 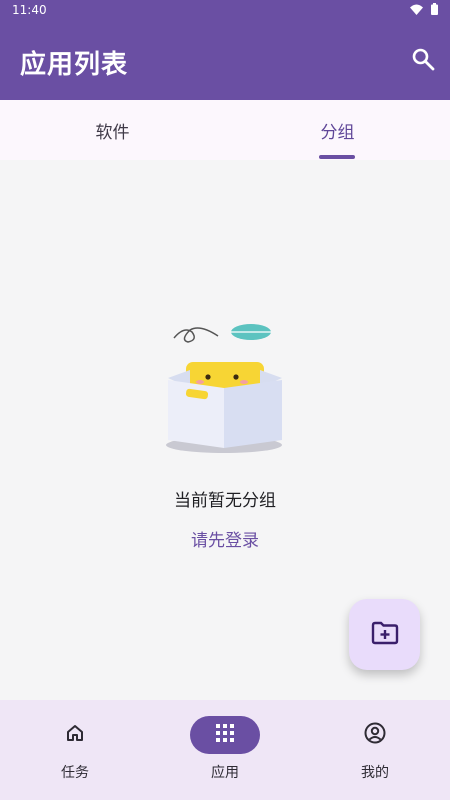 I want to click on folder-plus-icon, so click(x=385, y=635).